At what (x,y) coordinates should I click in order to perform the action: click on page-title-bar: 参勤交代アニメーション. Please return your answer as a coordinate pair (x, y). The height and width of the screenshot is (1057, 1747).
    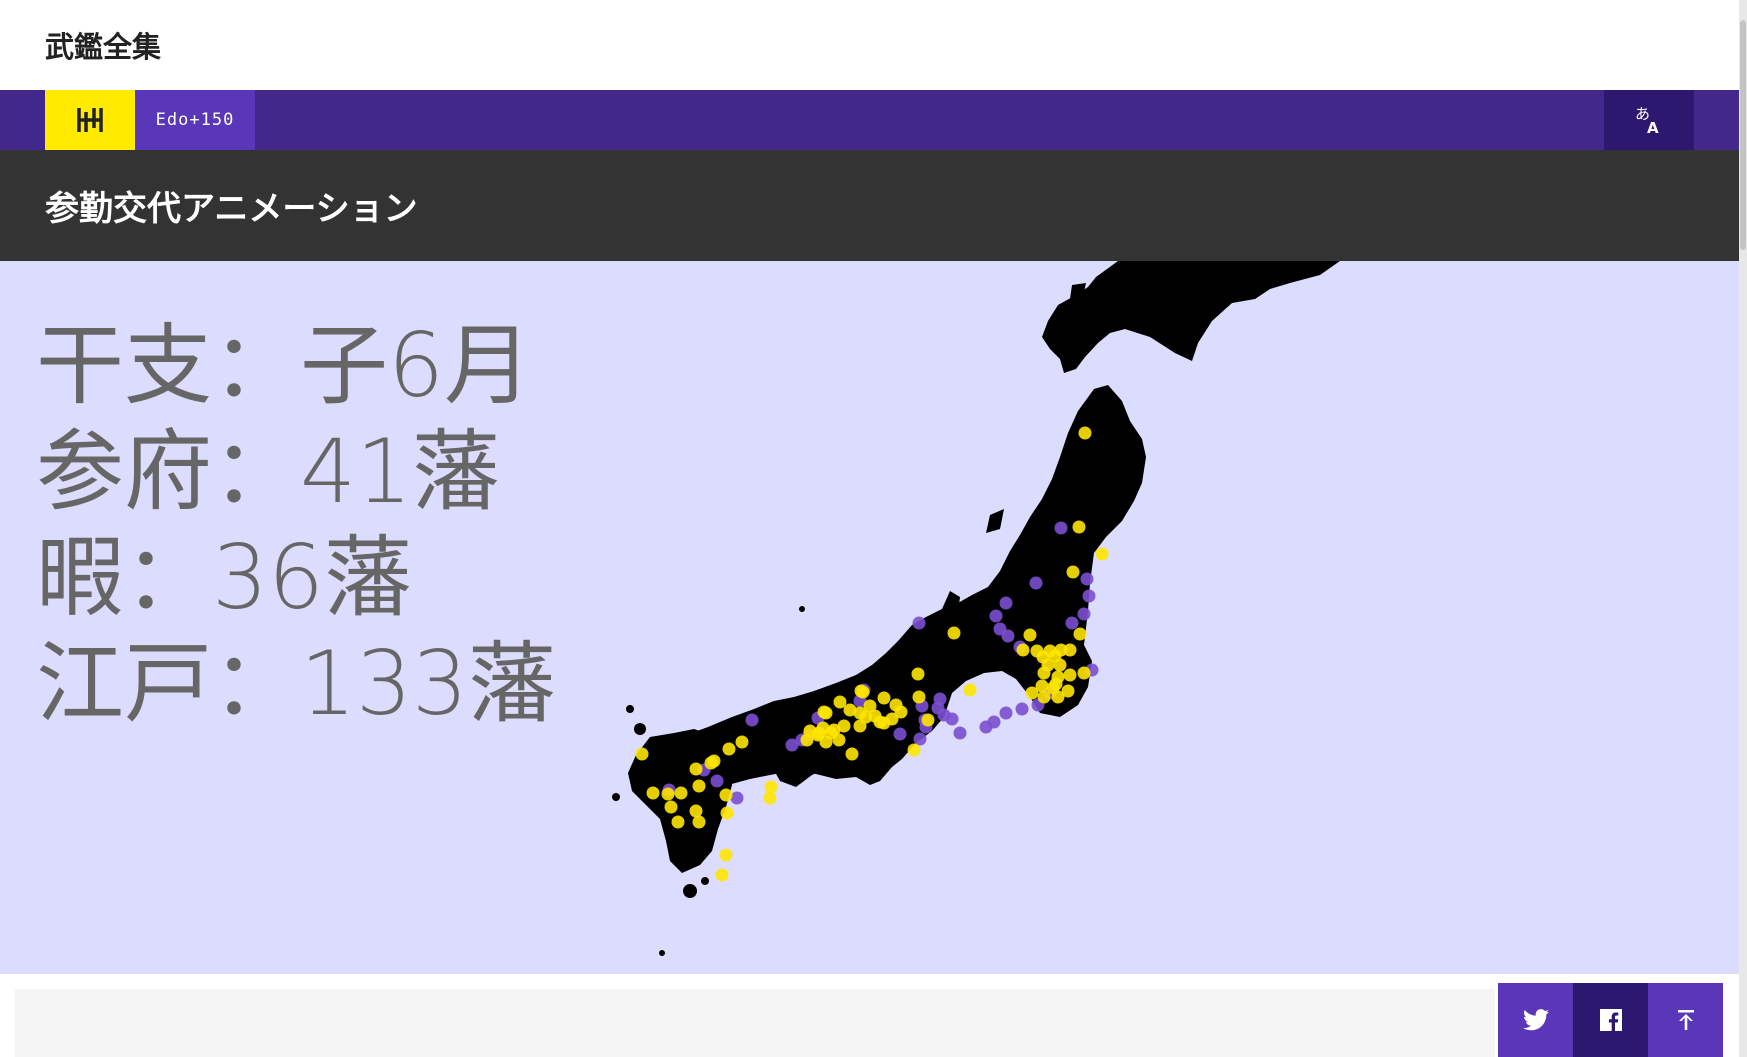
    Looking at the image, I should click on (869, 205).